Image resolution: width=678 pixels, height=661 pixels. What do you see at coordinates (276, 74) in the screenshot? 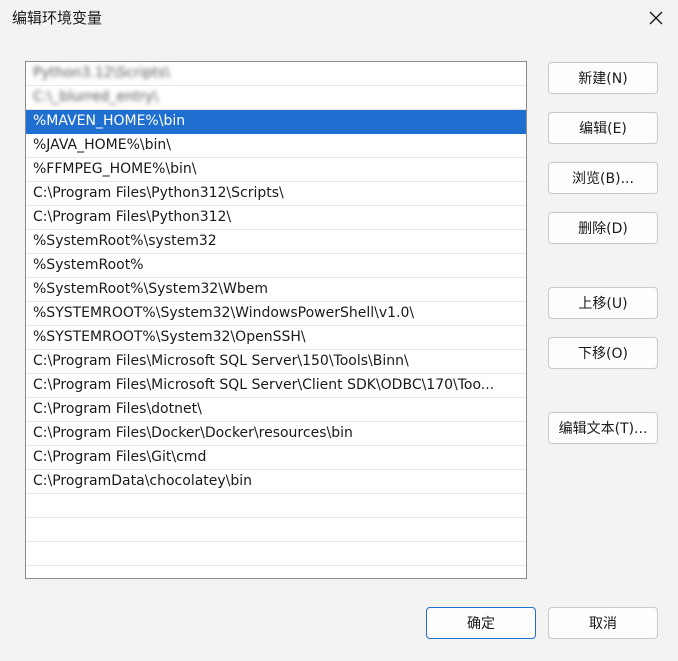
I see `path-list-item: Python3.12\Scripts\` at bounding box center [276, 74].